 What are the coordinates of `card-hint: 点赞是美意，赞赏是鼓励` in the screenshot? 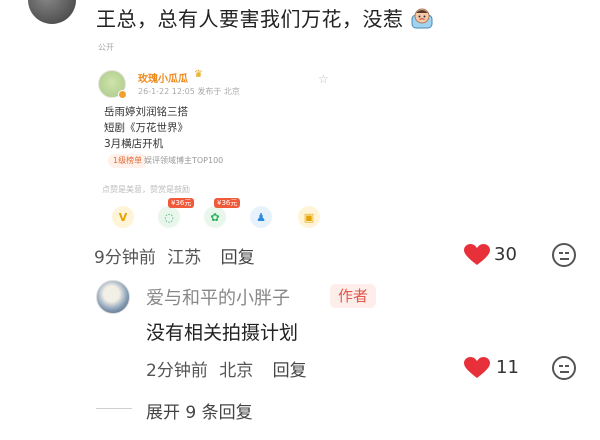 It's located at (146, 189).